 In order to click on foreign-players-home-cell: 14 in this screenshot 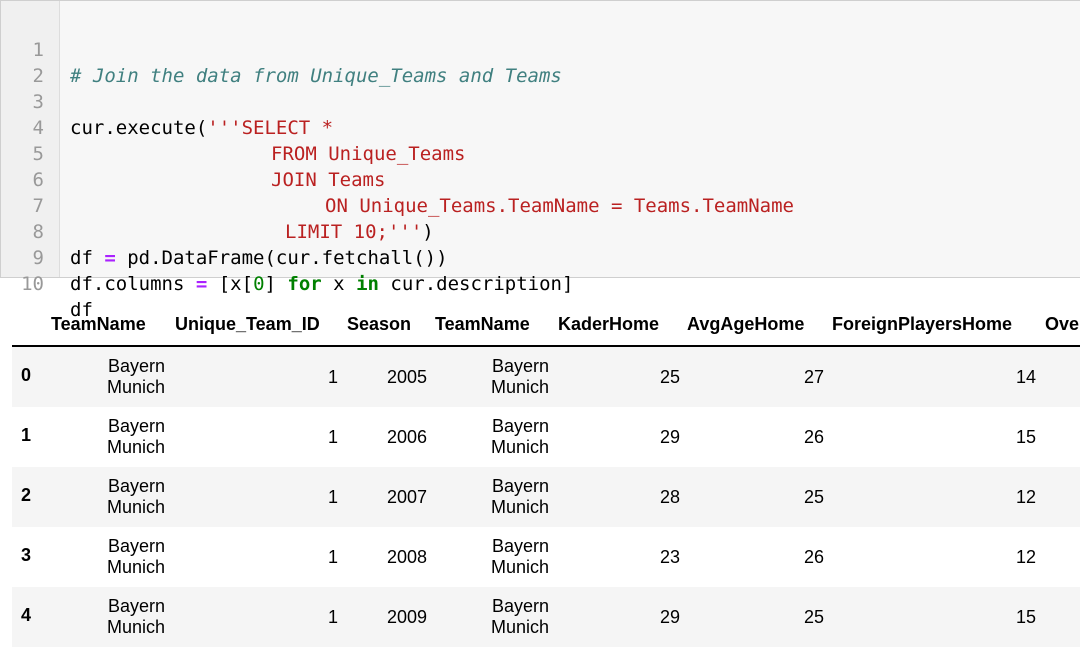, I will do `click(1025, 377)`.